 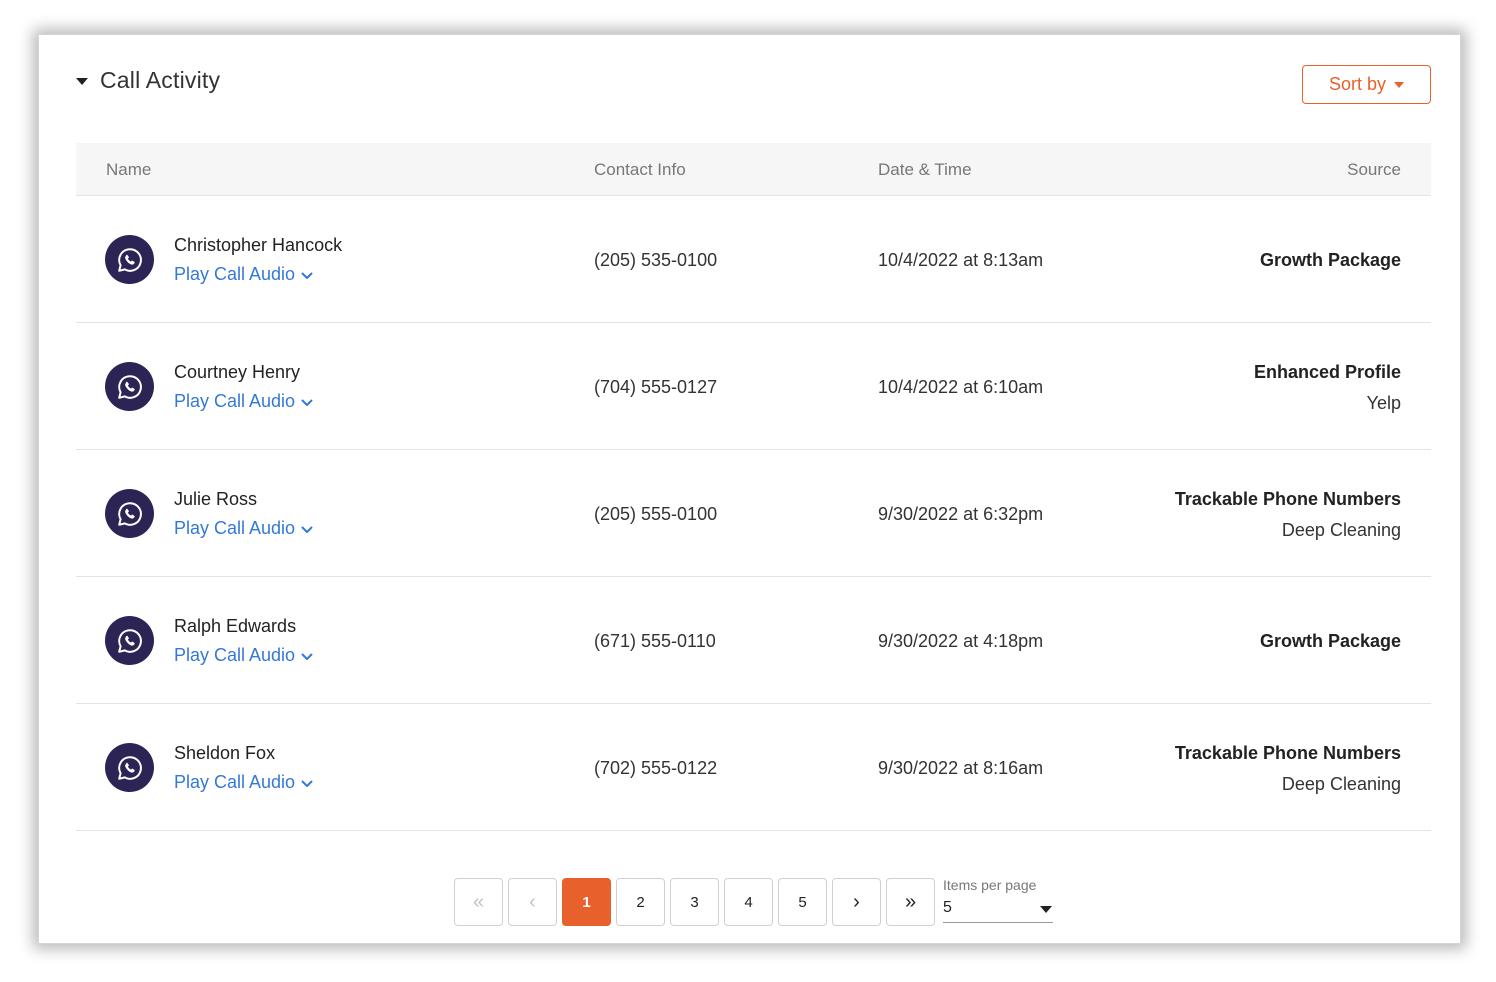 I want to click on first-page-button: «, so click(x=478, y=902).